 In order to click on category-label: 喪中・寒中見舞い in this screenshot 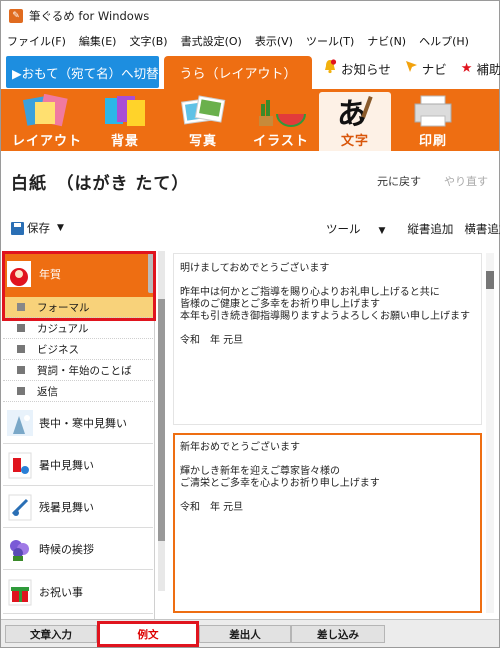, I will do `click(83, 423)`.